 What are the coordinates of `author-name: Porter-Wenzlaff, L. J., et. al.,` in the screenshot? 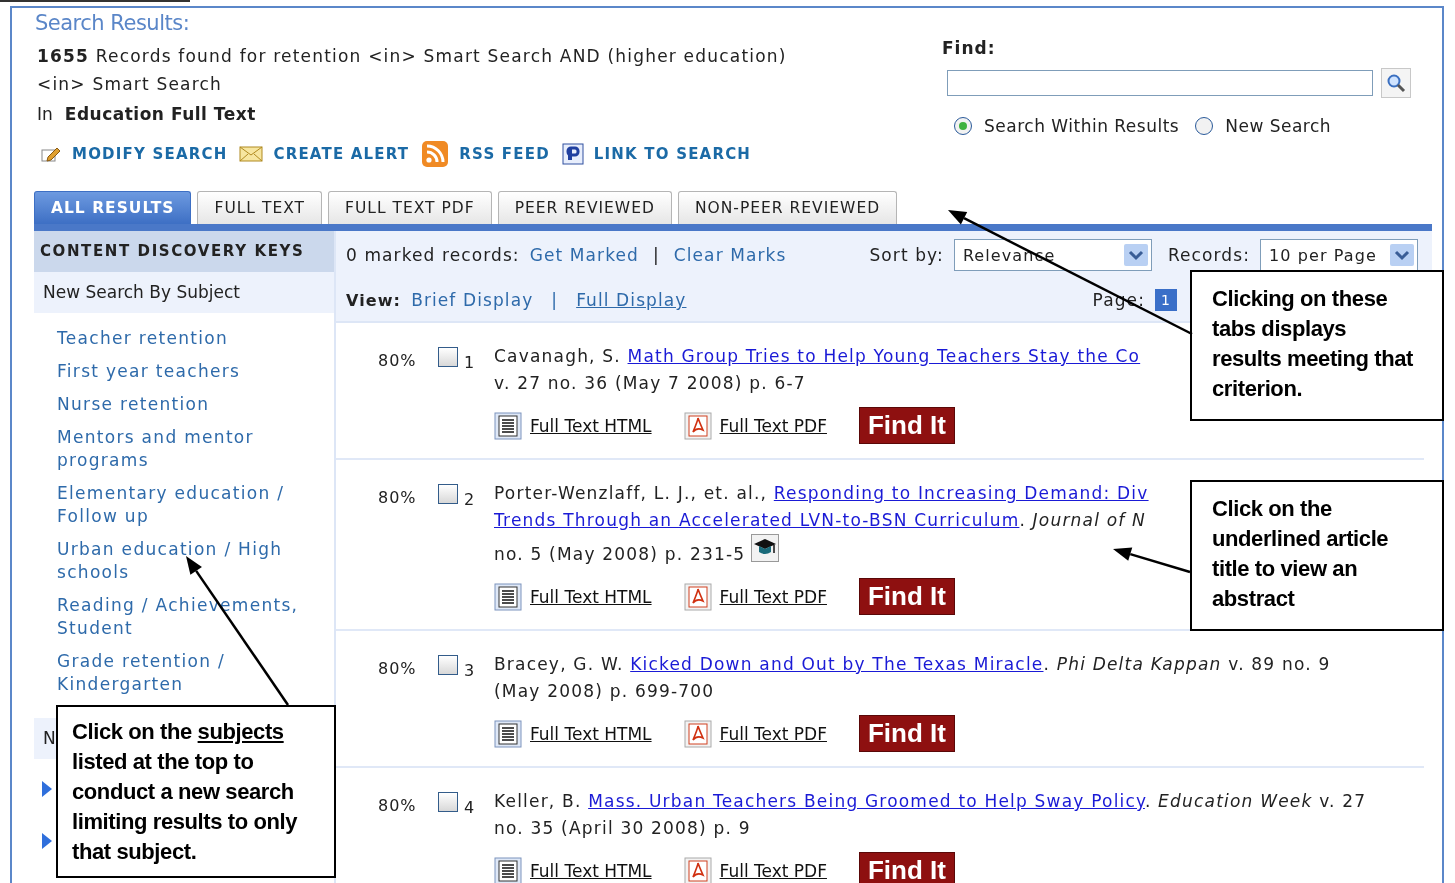 It's located at (631, 493).